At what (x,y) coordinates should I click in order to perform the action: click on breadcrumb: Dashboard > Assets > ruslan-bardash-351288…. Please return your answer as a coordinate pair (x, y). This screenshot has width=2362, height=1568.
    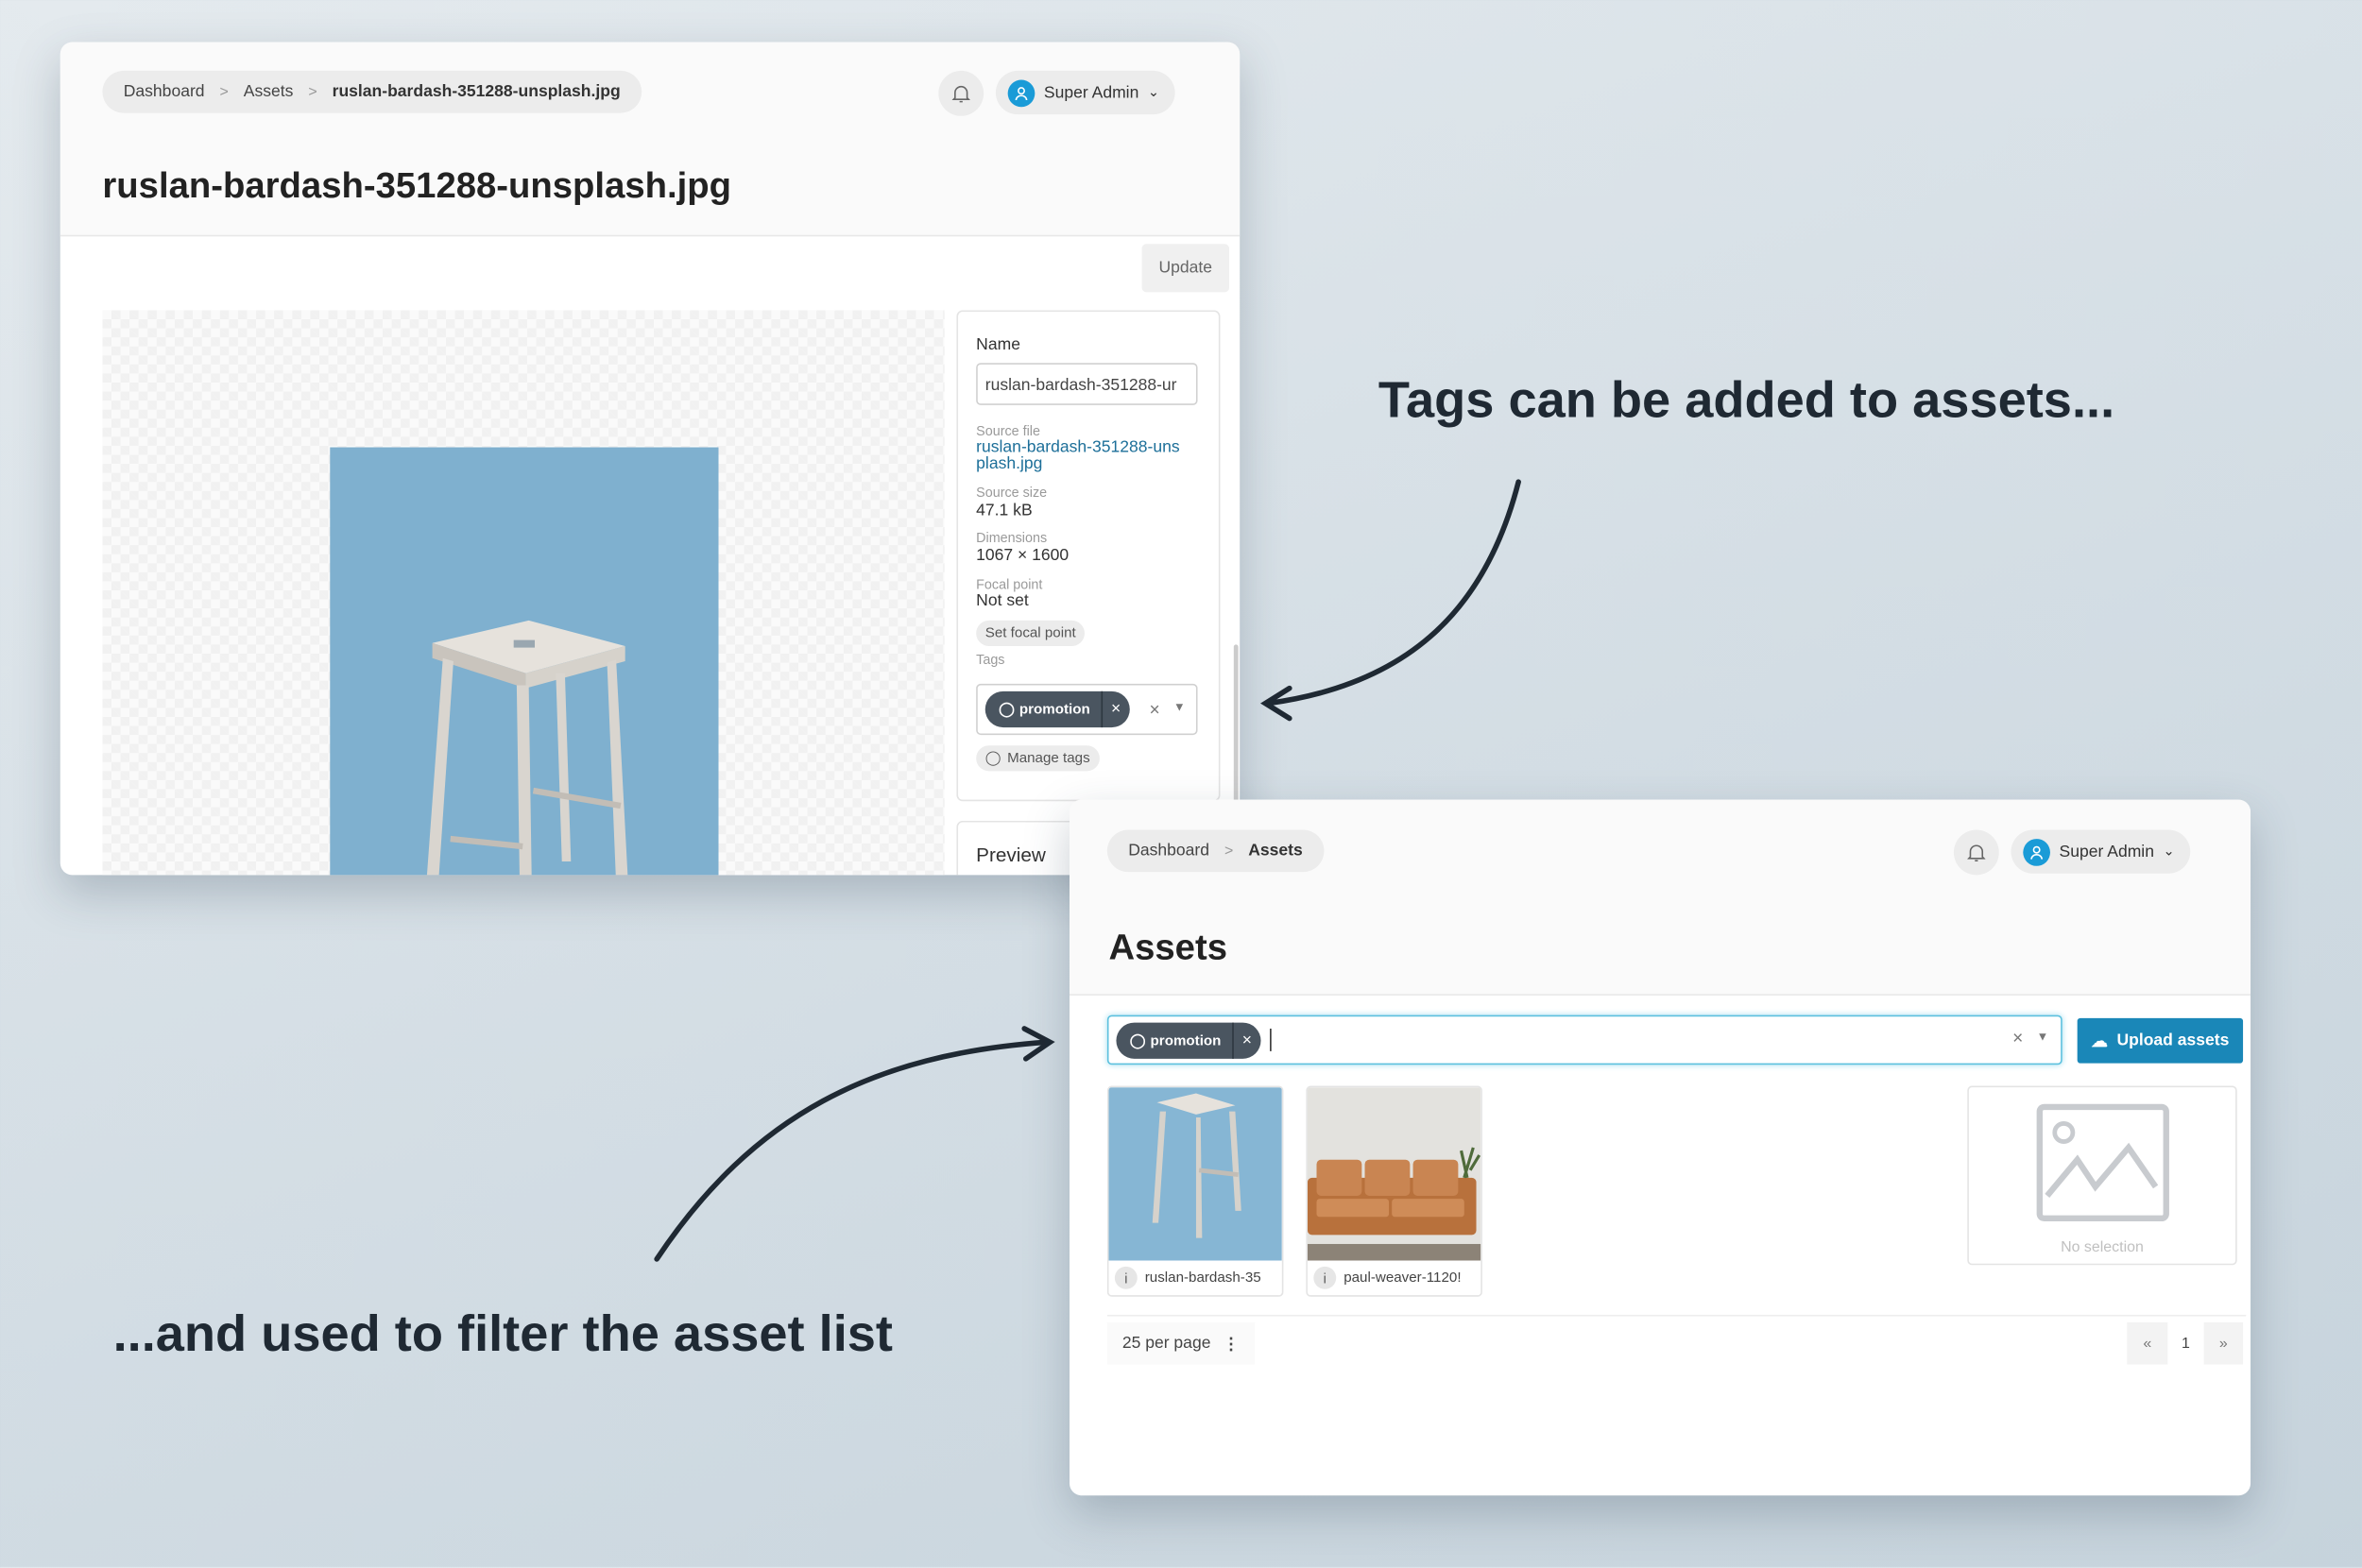
    Looking at the image, I should click on (372, 91).